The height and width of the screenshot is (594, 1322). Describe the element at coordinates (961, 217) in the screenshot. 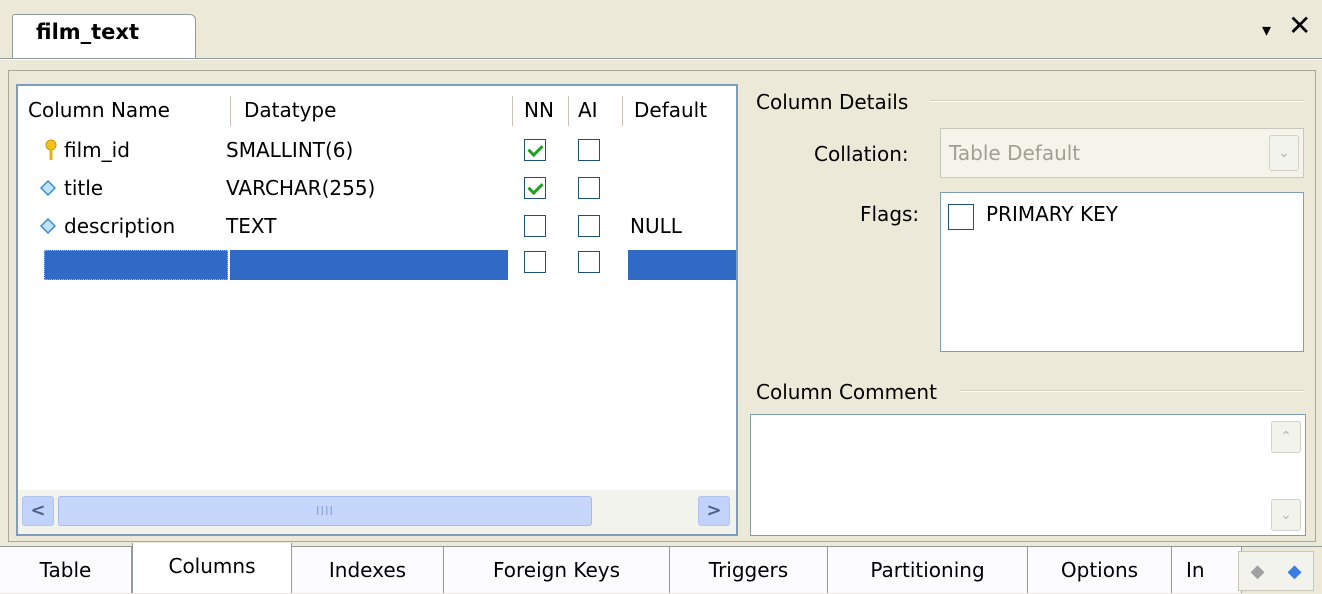

I see `primary-key-checkbox` at that location.